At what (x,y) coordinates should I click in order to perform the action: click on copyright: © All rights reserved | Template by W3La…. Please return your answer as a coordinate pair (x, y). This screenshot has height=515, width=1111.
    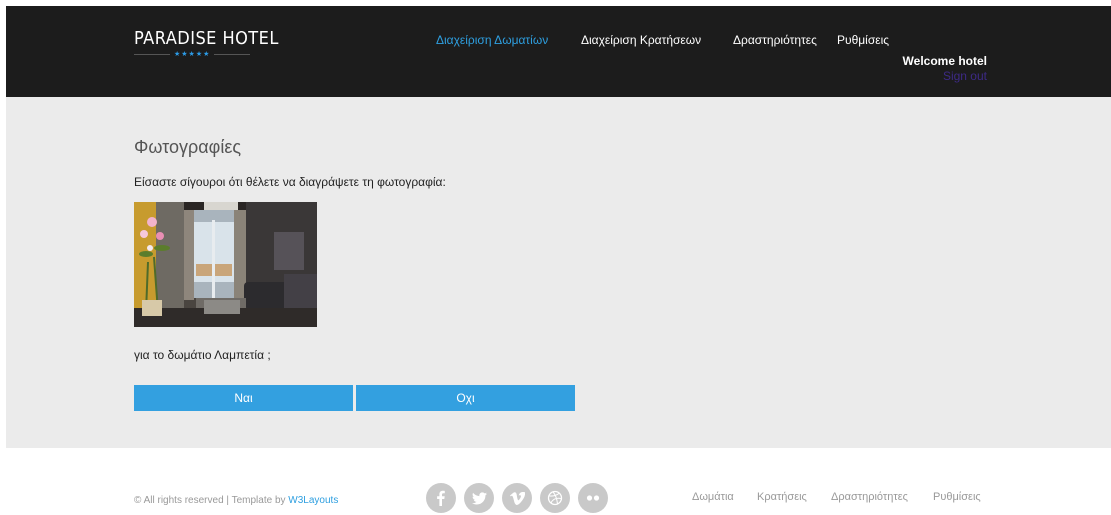
    Looking at the image, I should click on (236, 500).